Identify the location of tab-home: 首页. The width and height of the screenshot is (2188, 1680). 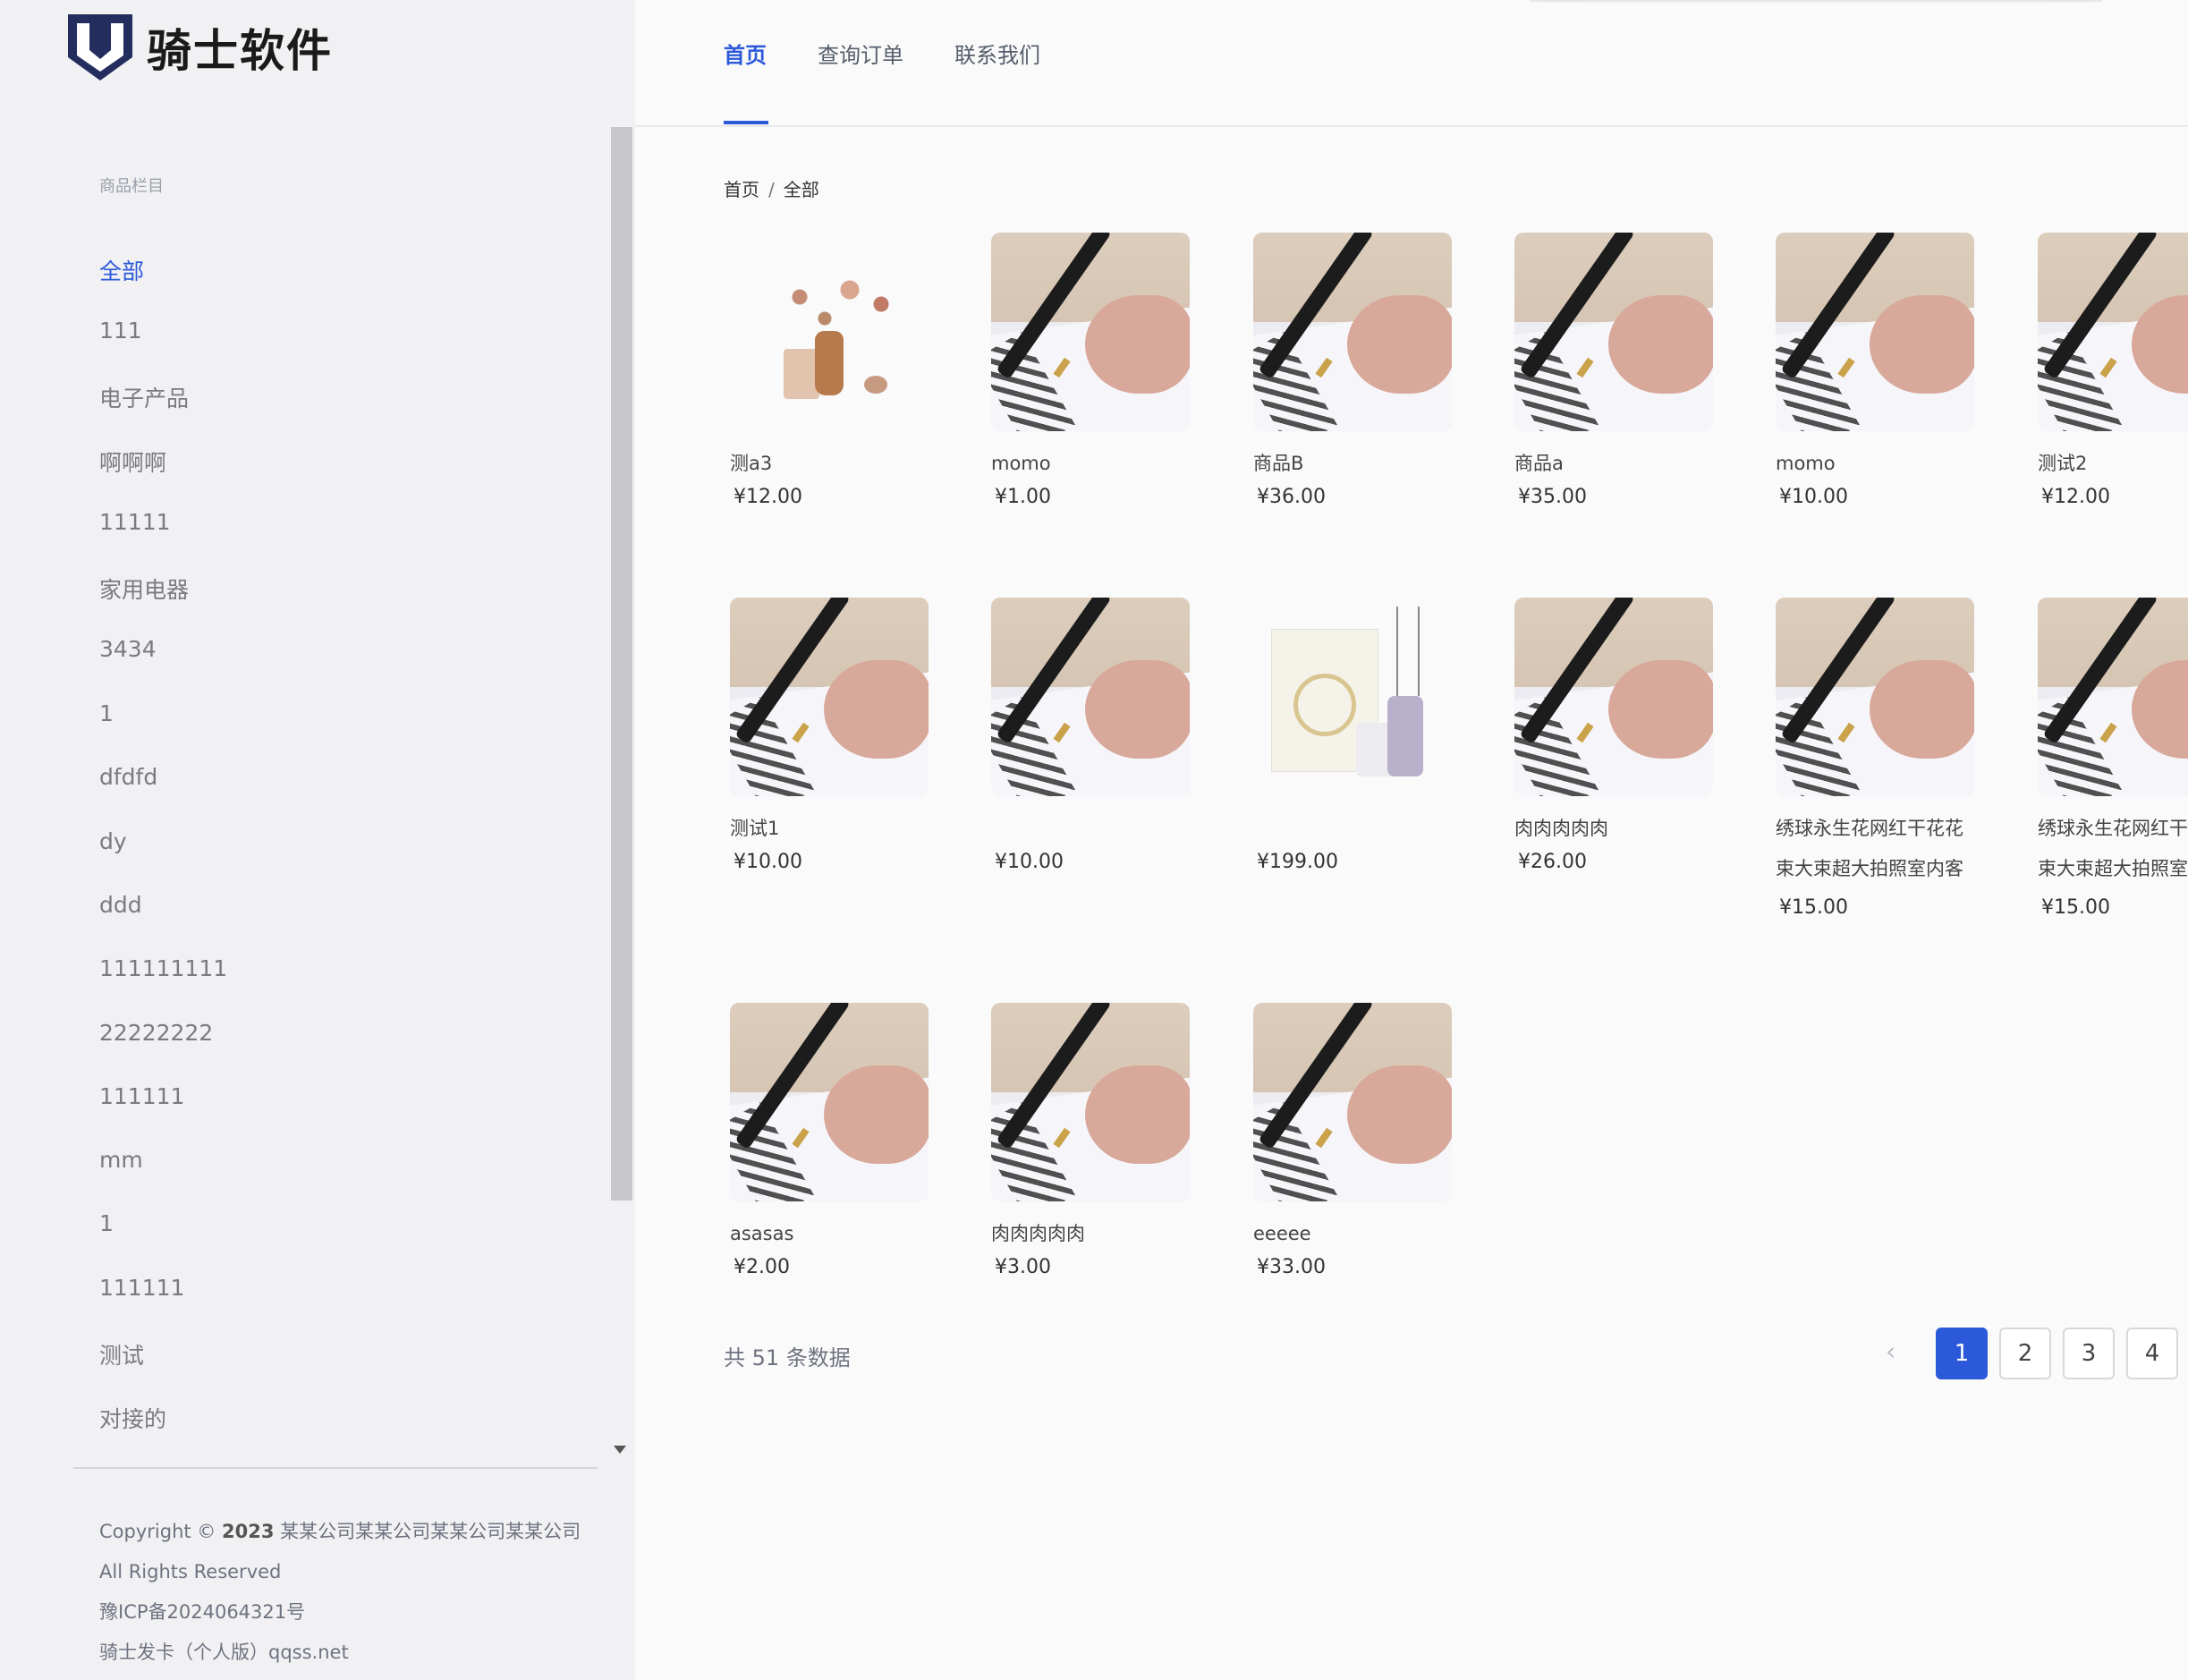
(745, 53).